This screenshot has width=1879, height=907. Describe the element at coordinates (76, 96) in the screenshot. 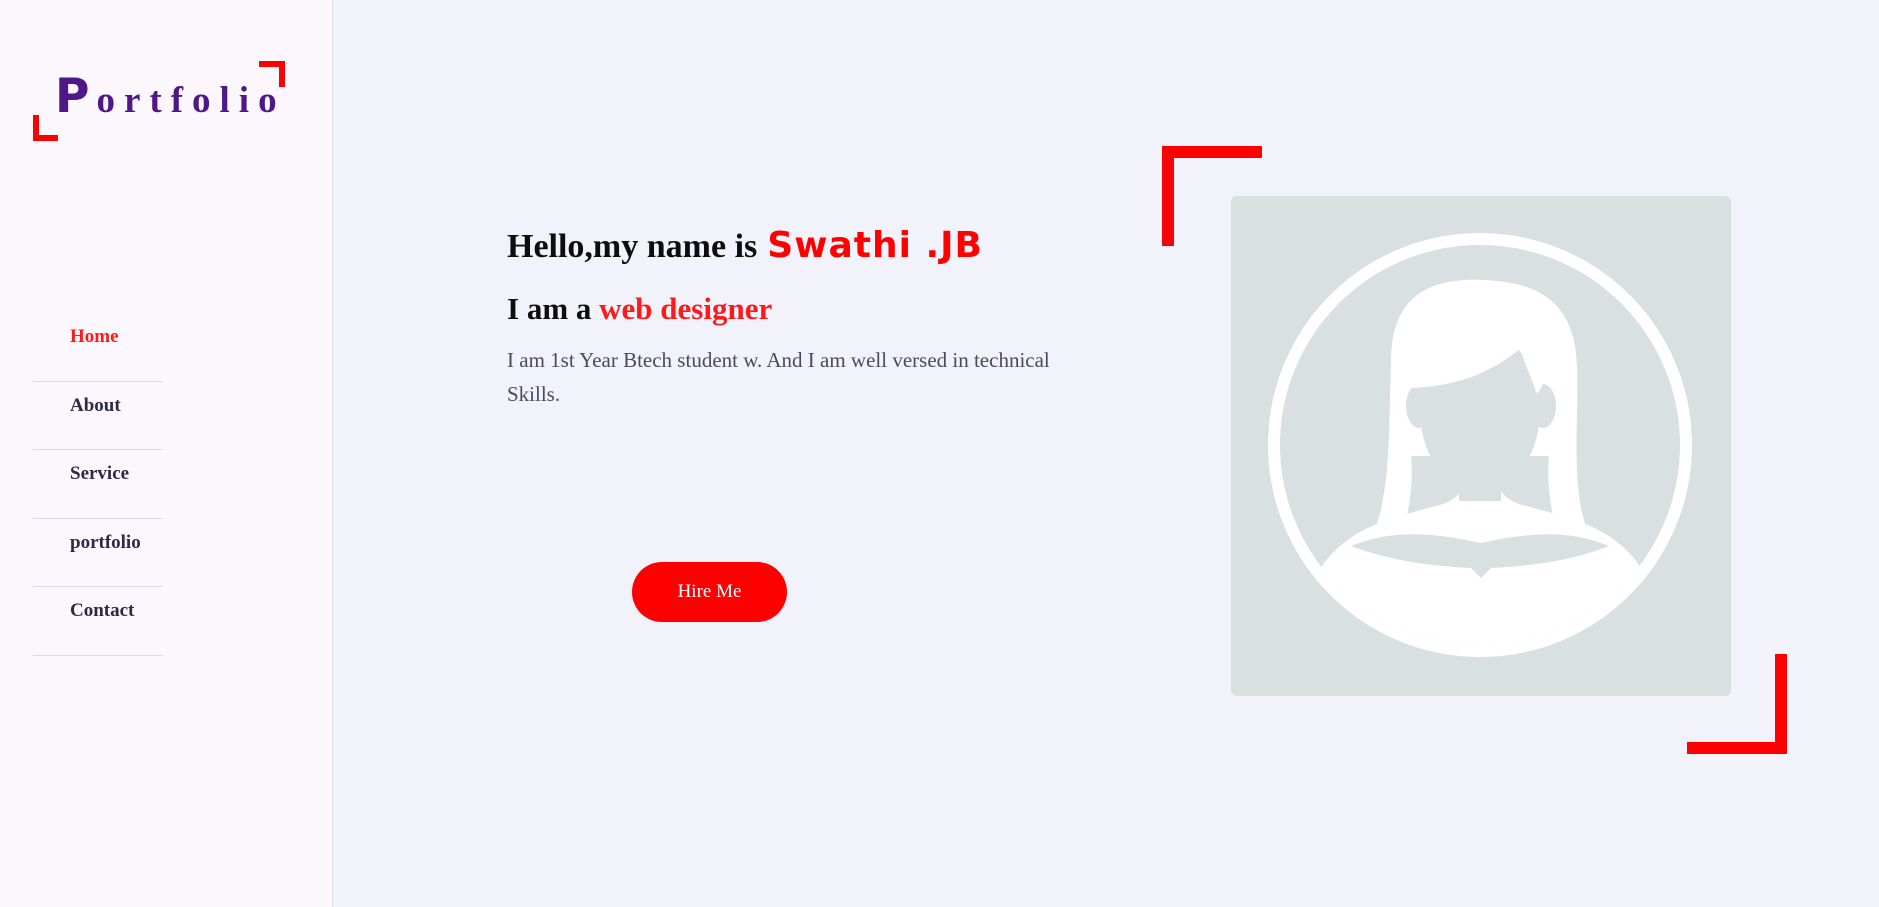

I see `logo-first-letter: P` at that location.